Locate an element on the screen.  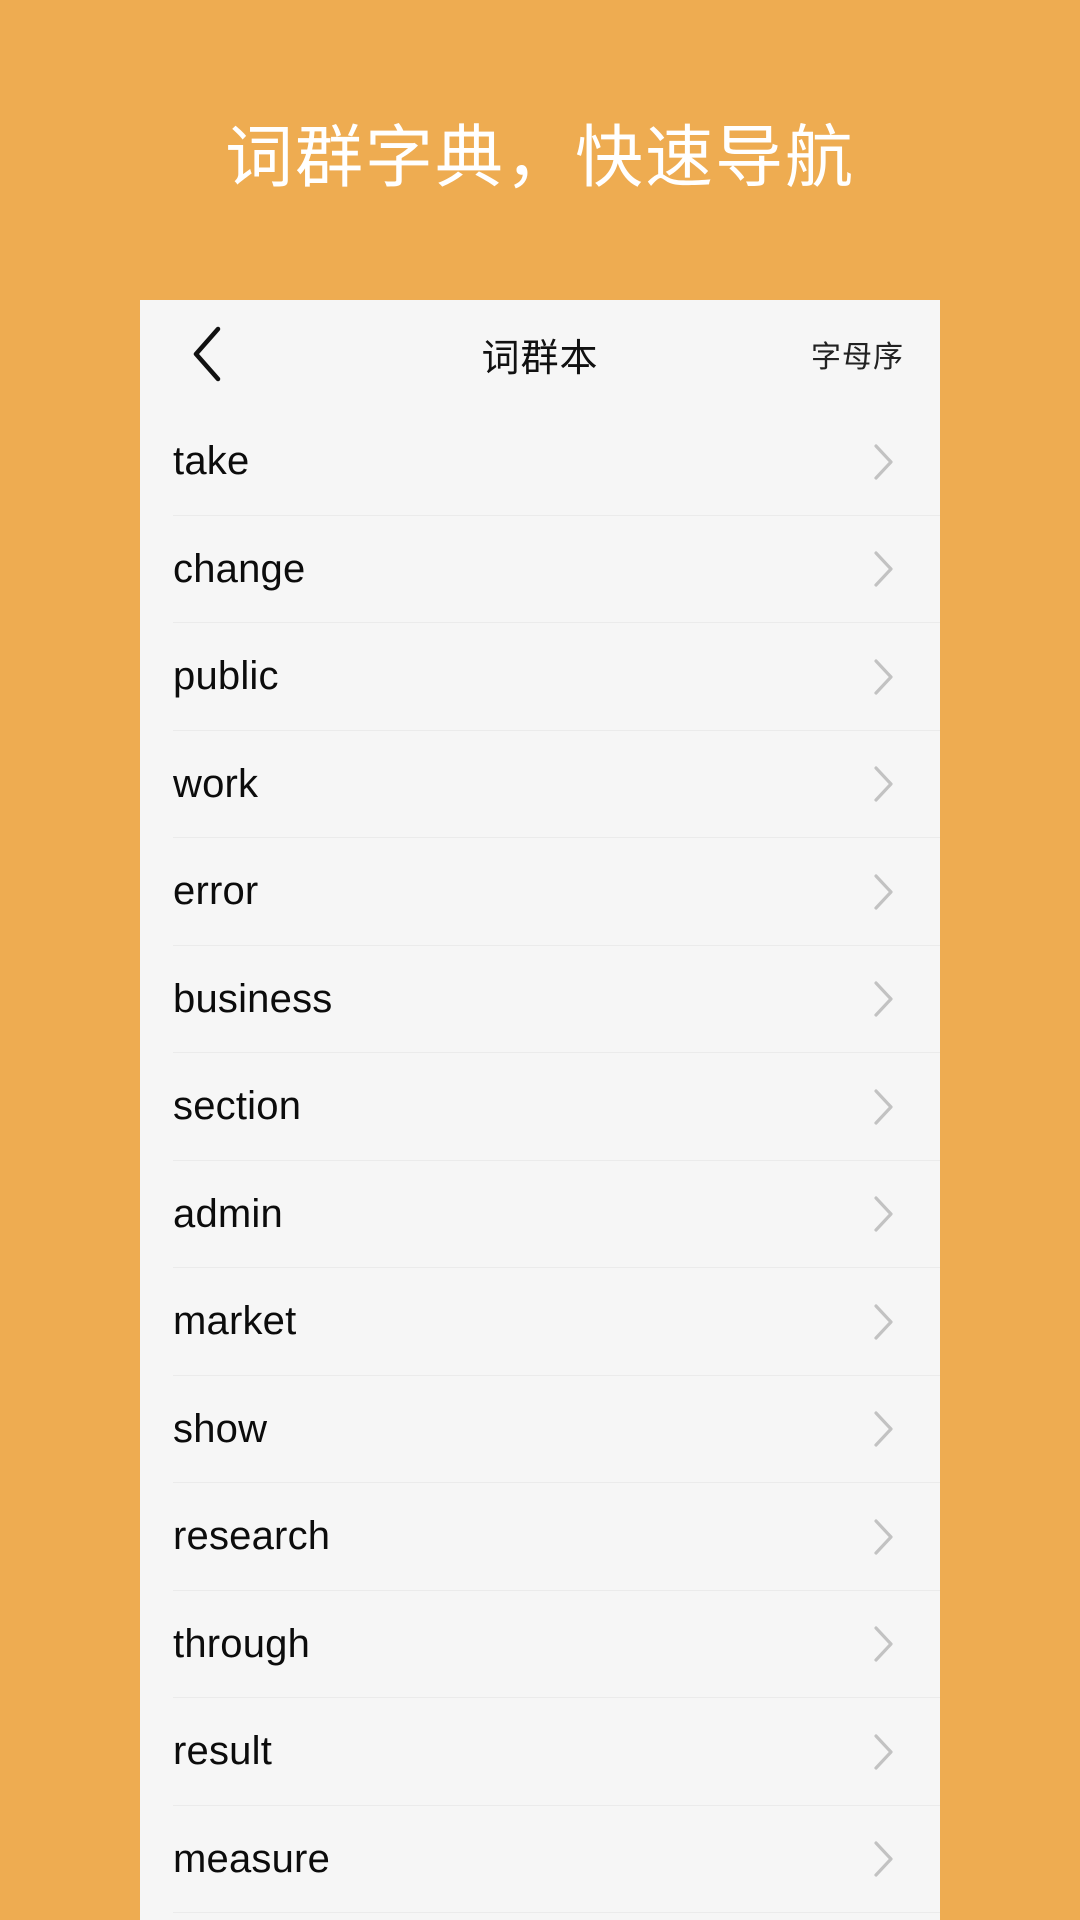
list-item-label: market is located at coordinates (235, 1321).